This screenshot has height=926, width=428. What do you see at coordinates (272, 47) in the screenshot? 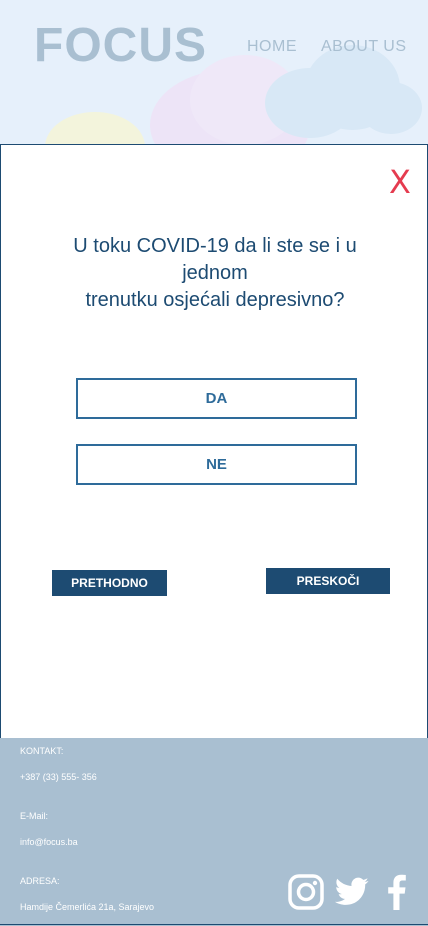
I see `nav-home: HOME` at bounding box center [272, 47].